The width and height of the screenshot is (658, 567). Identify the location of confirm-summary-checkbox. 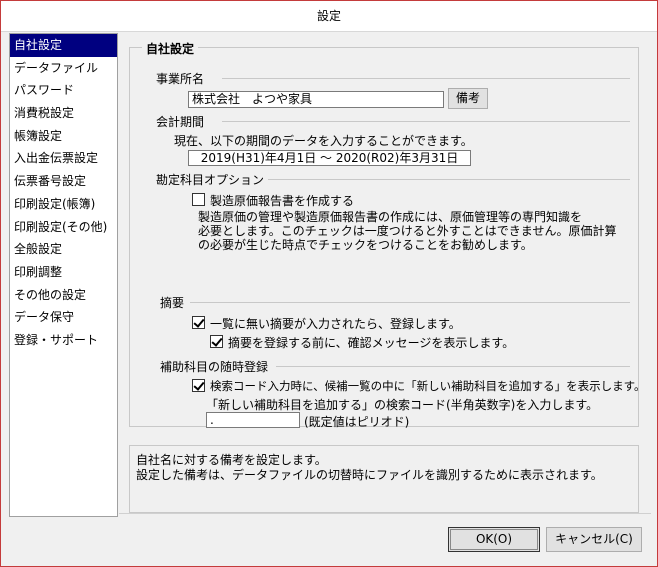
(216, 341).